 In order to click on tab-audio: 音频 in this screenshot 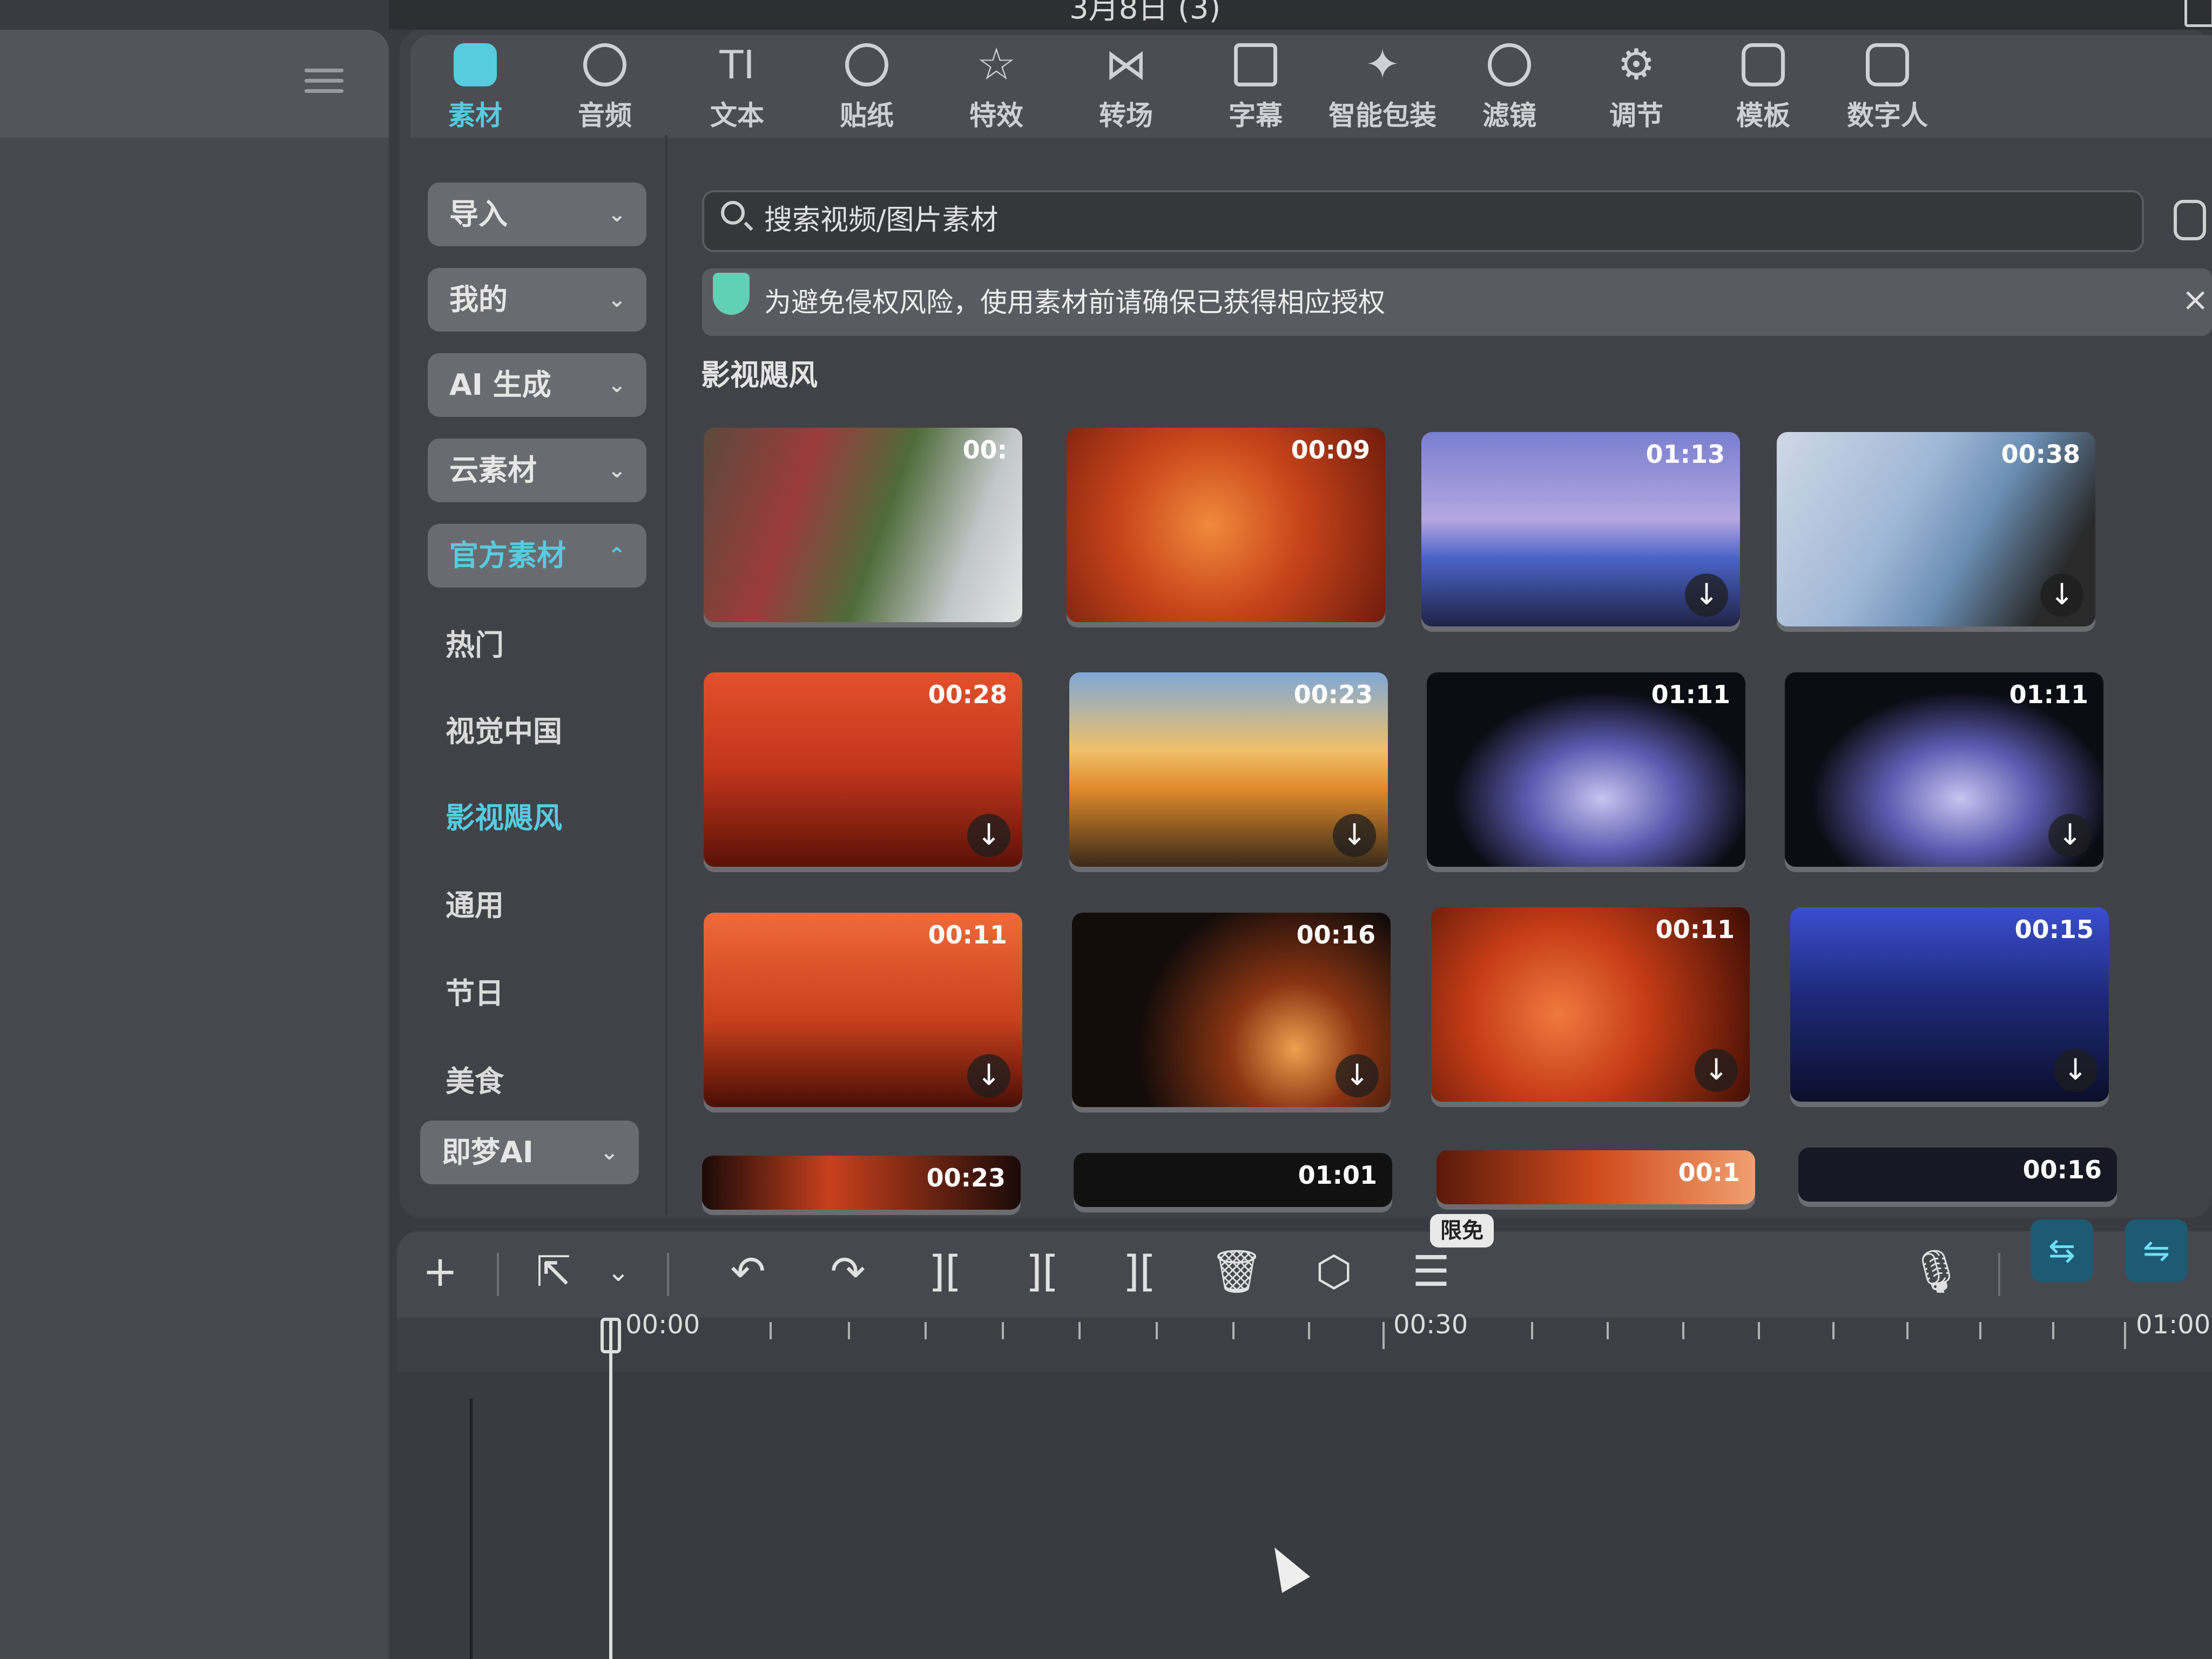, I will do `click(604, 94)`.